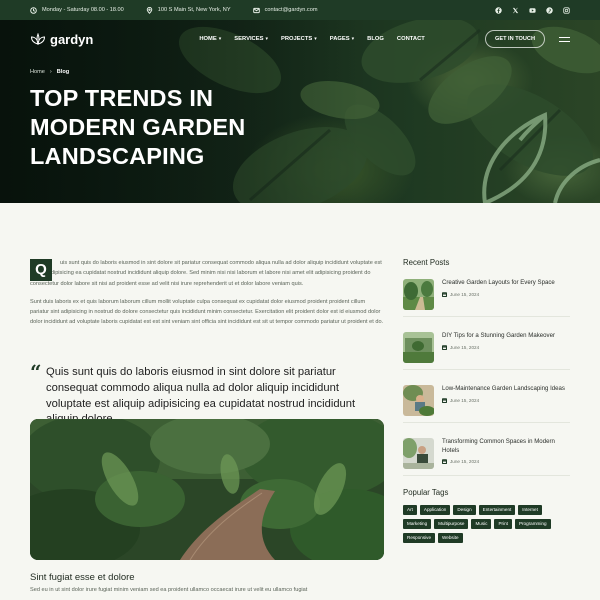 Image resolution: width=600 pixels, height=600 pixels. I want to click on x-icon, so click(515, 10).